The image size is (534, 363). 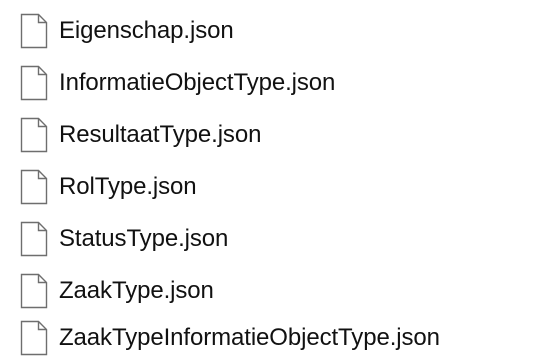 What do you see at coordinates (249, 337) in the screenshot?
I see `file-name: ZaakTypeInformatieObjectType.json` at bounding box center [249, 337].